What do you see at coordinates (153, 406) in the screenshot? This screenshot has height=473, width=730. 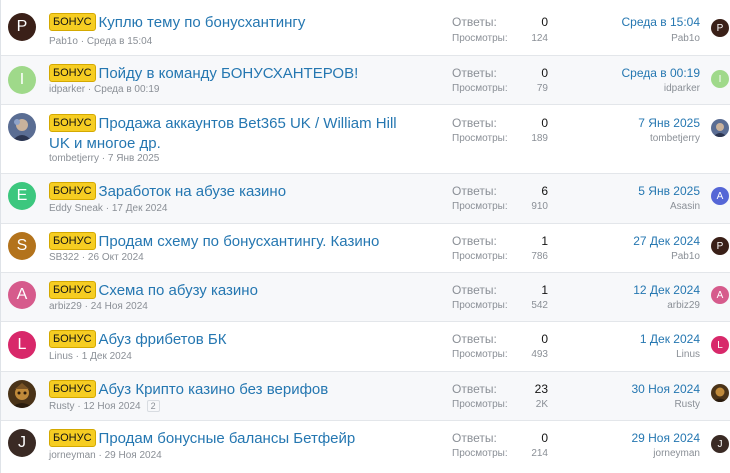 I see `page-jump-link: 2` at bounding box center [153, 406].